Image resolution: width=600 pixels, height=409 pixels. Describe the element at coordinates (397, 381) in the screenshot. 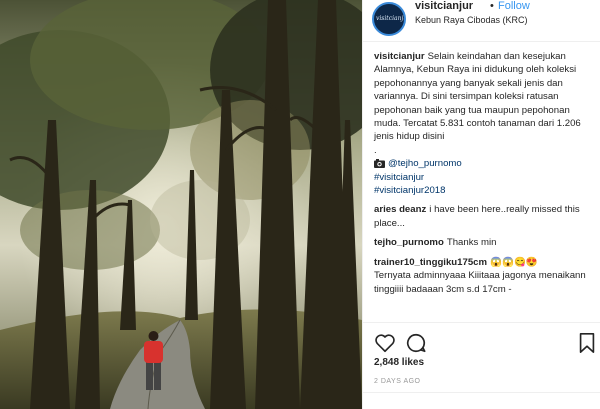

I see `post-timestamp: 2 DAYS AGO` at that location.